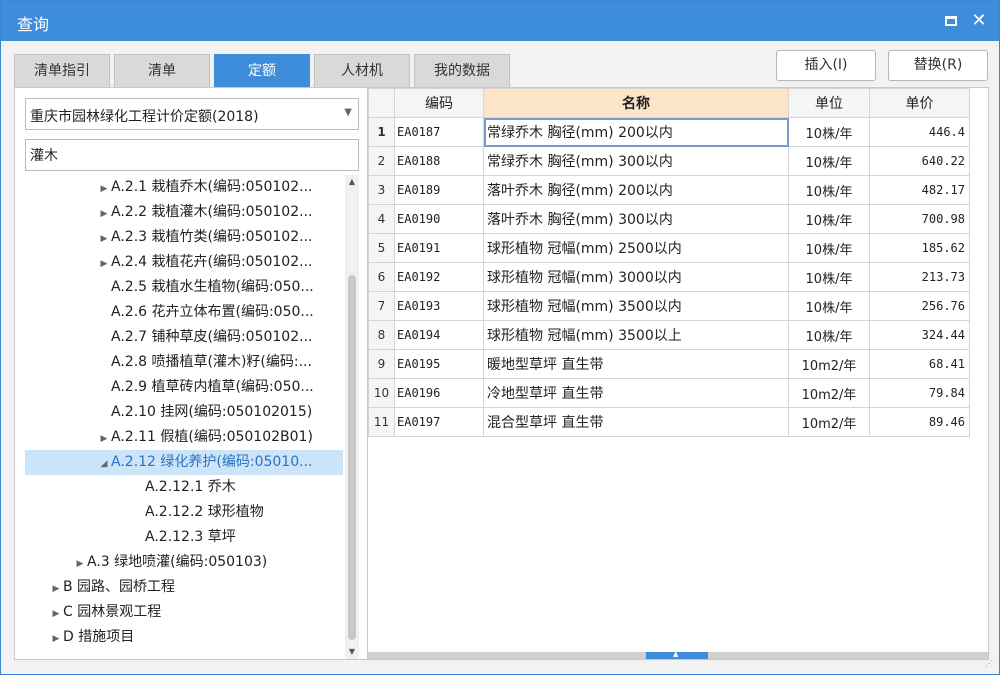 The height and width of the screenshot is (675, 1000). I want to click on name-cell: 混合型草坪 直生带, so click(636, 422).